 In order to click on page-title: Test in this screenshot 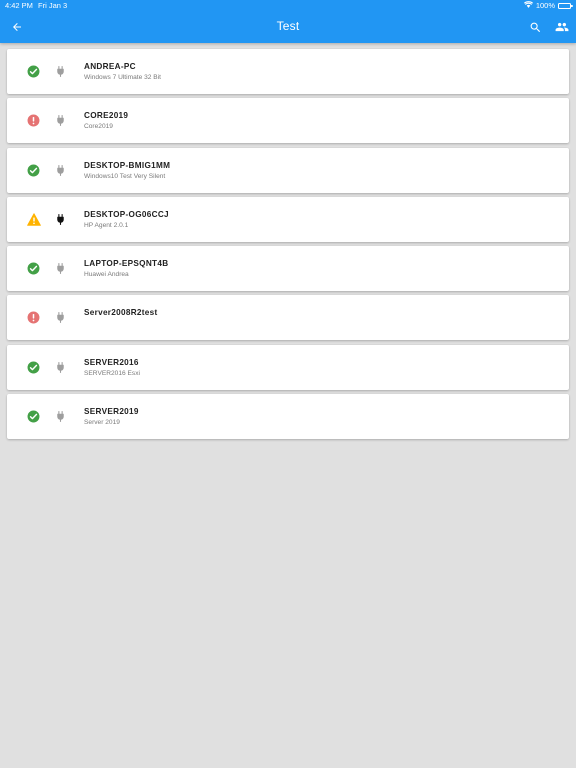, I will do `click(288, 26)`.